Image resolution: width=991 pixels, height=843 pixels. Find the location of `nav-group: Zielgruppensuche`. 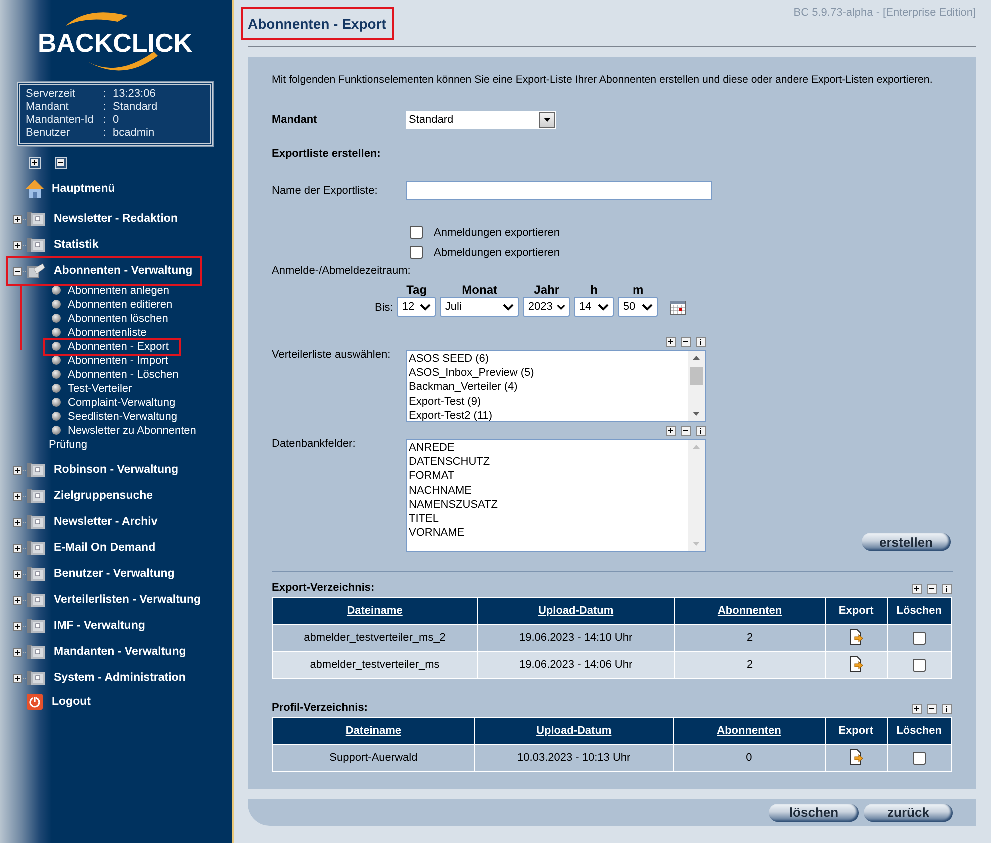

nav-group: Zielgruppensuche is located at coordinates (103, 496).